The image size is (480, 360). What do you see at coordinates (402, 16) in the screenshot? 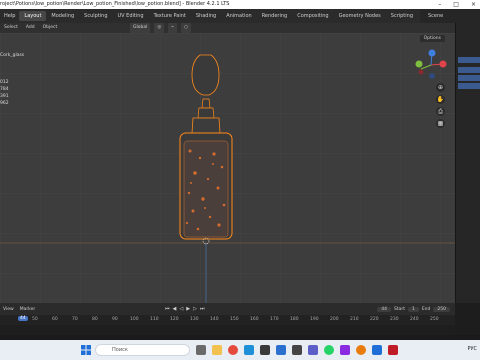
I see `workspace-tab-scripting: Scripting` at bounding box center [402, 16].